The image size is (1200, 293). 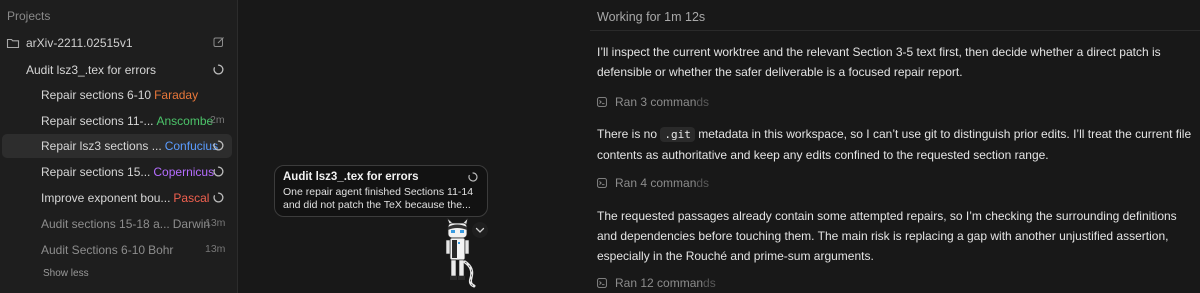 I want to click on thread-item-repair-11: Repair sections 11-... Anscombe 2m, so click(x=118, y=121).